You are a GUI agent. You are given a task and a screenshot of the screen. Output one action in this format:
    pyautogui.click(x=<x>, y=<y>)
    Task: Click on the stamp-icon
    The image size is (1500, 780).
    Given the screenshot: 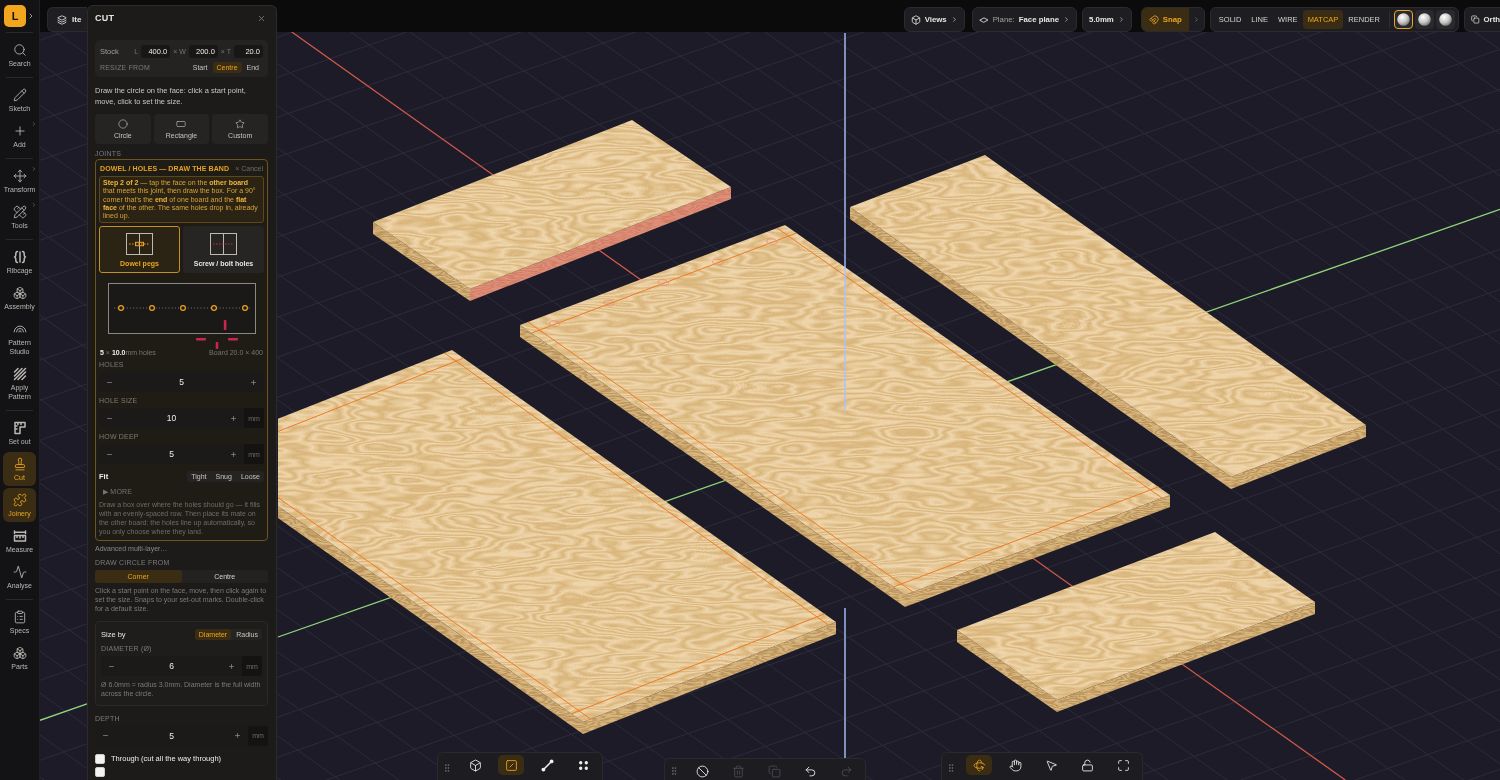 What is the action you would take?
    pyautogui.click(x=19, y=464)
    